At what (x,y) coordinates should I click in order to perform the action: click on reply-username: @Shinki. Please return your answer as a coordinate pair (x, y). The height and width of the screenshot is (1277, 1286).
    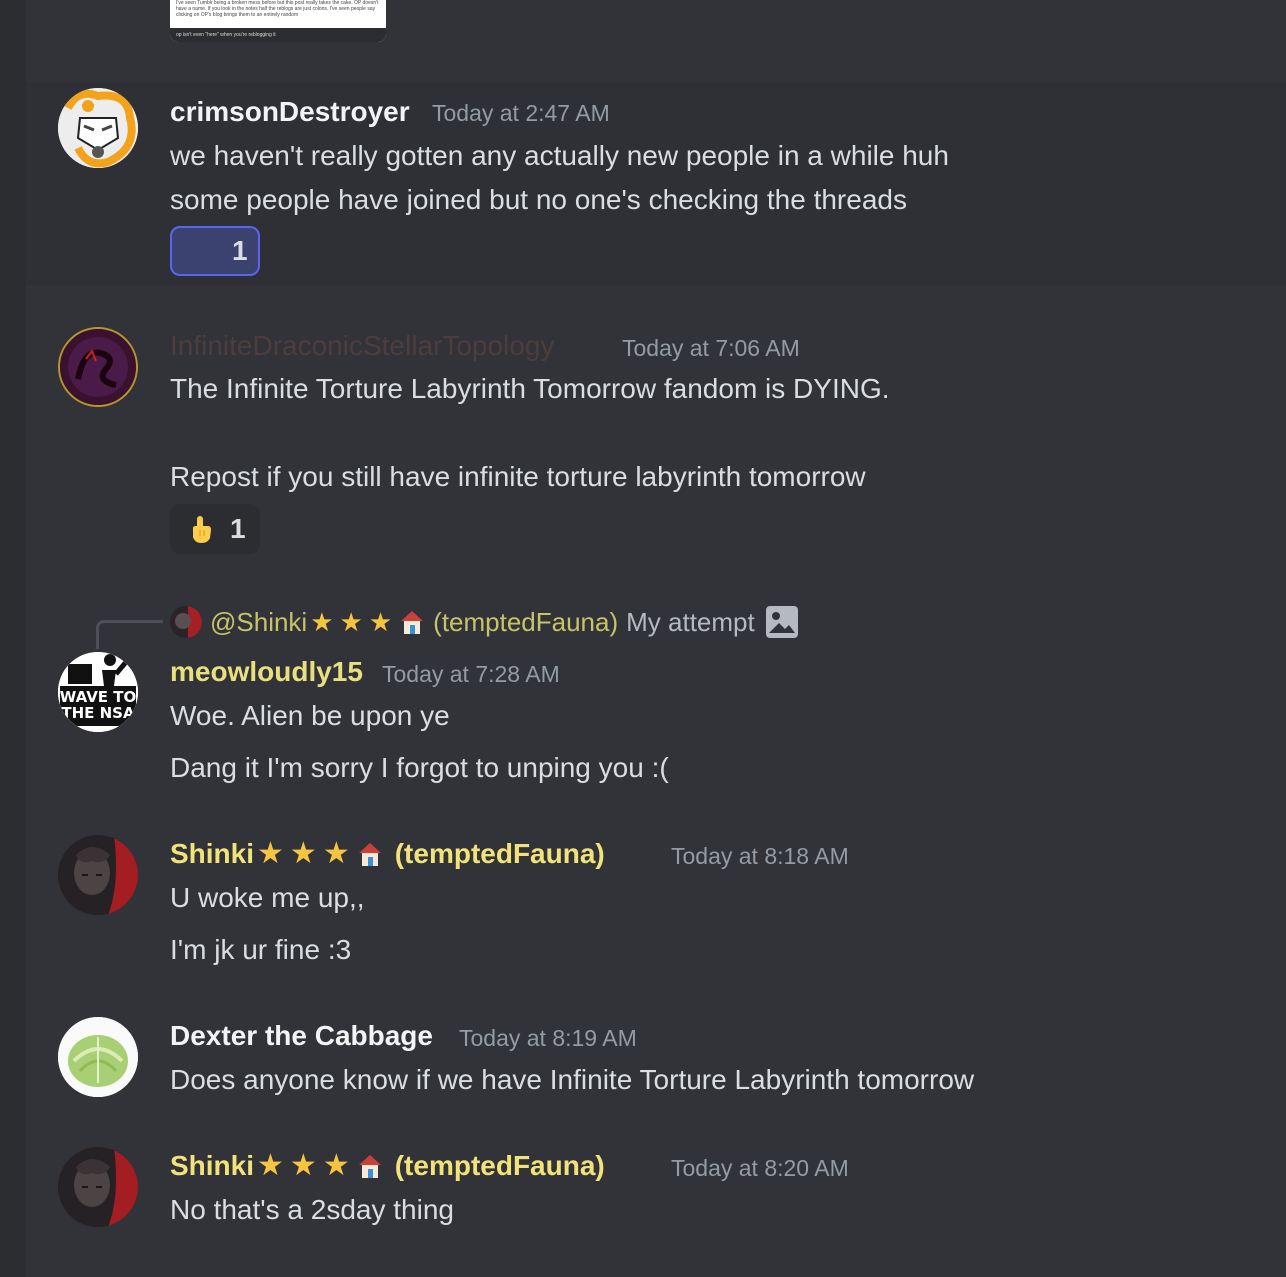
    Looking at the image, I should click on (258, 622).